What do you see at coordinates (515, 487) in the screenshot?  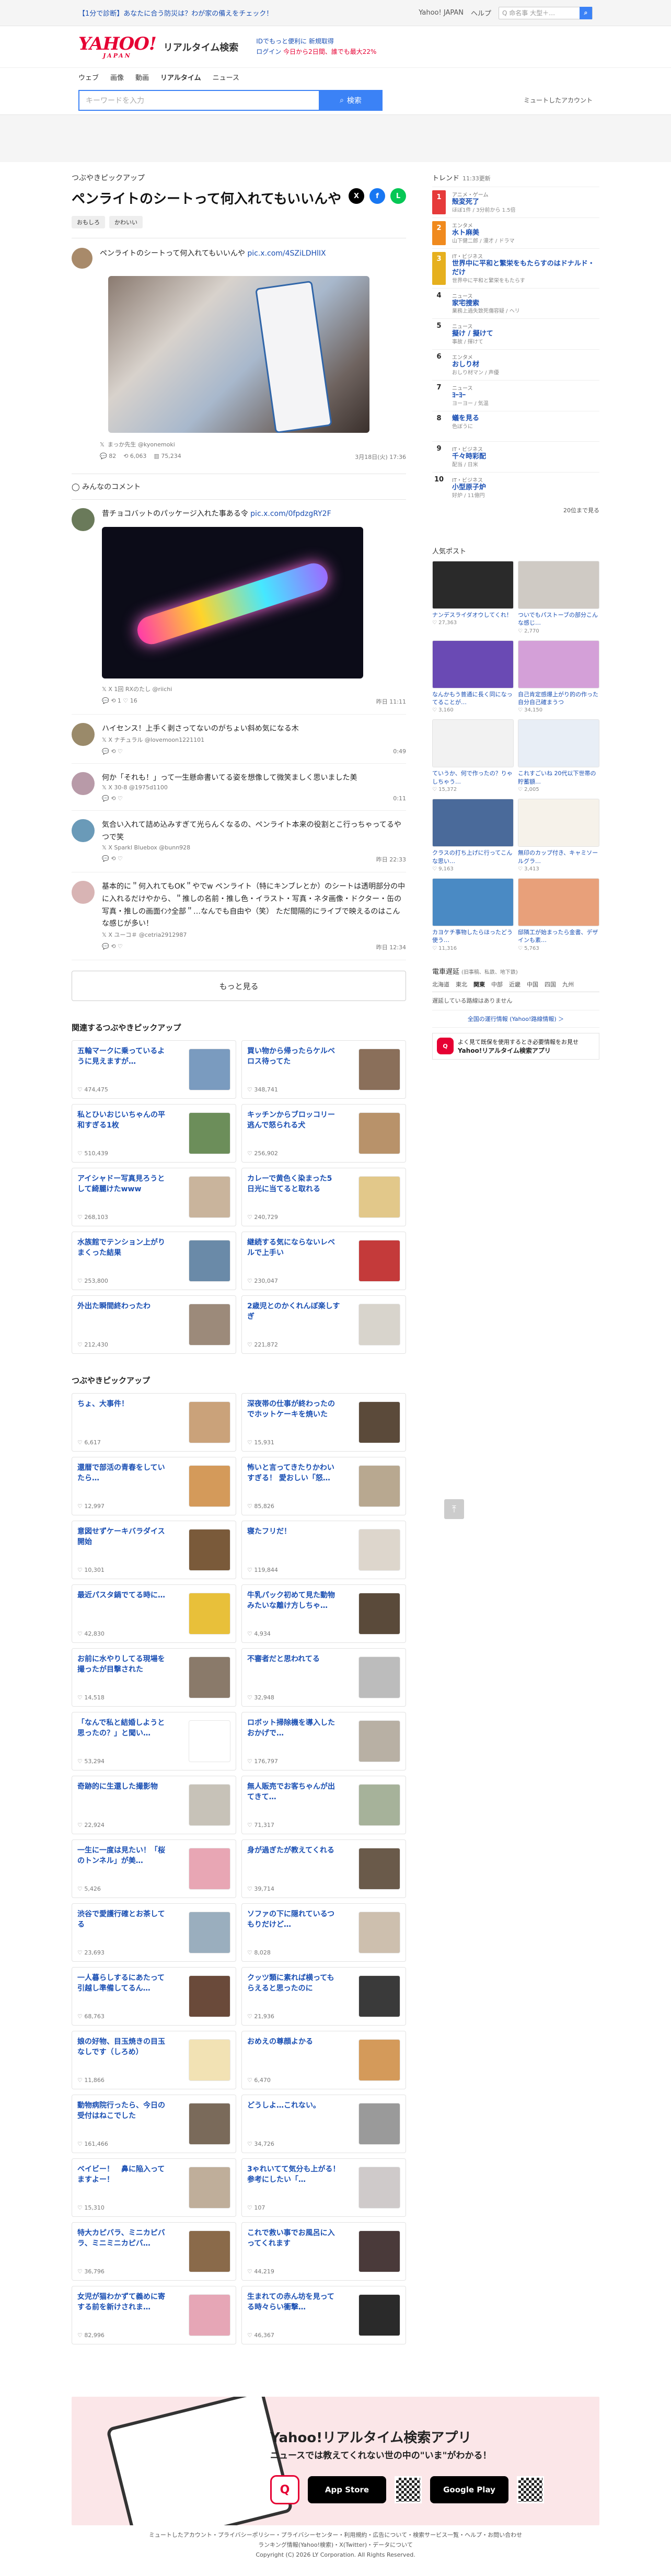 I see `trend-item: 10 IT・ビジネス 小型原子炉 好炉 / 11億円` at bounding box center [515, 487].